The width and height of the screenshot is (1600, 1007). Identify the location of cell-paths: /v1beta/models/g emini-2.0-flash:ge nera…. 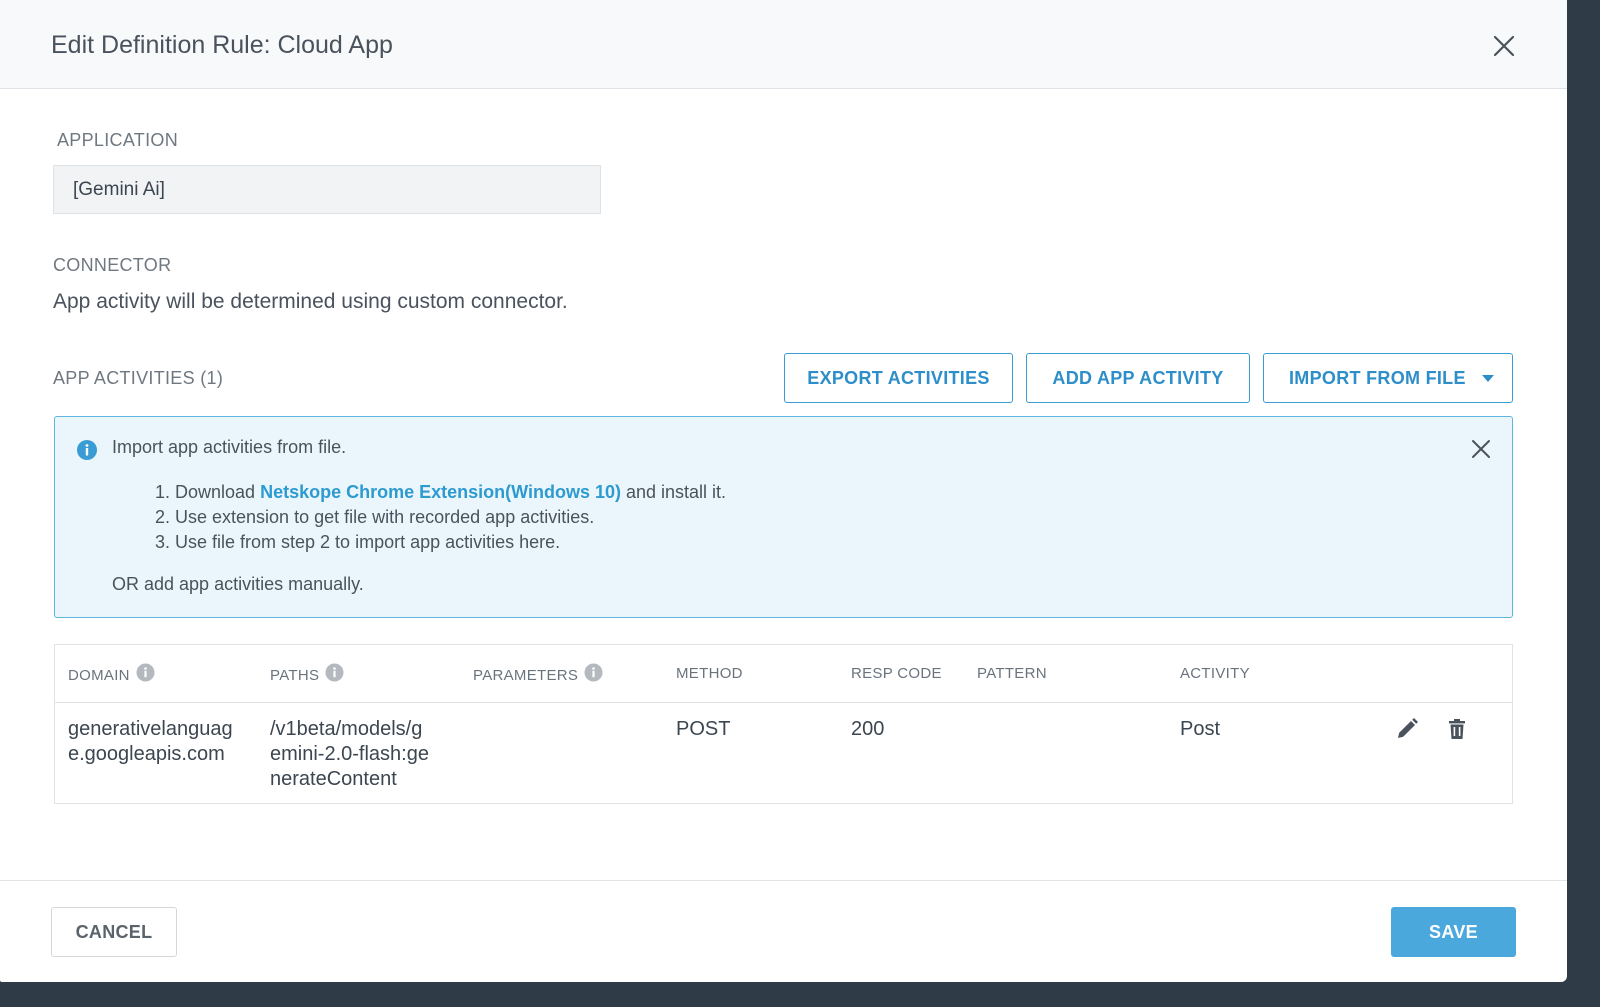
(349, 754).